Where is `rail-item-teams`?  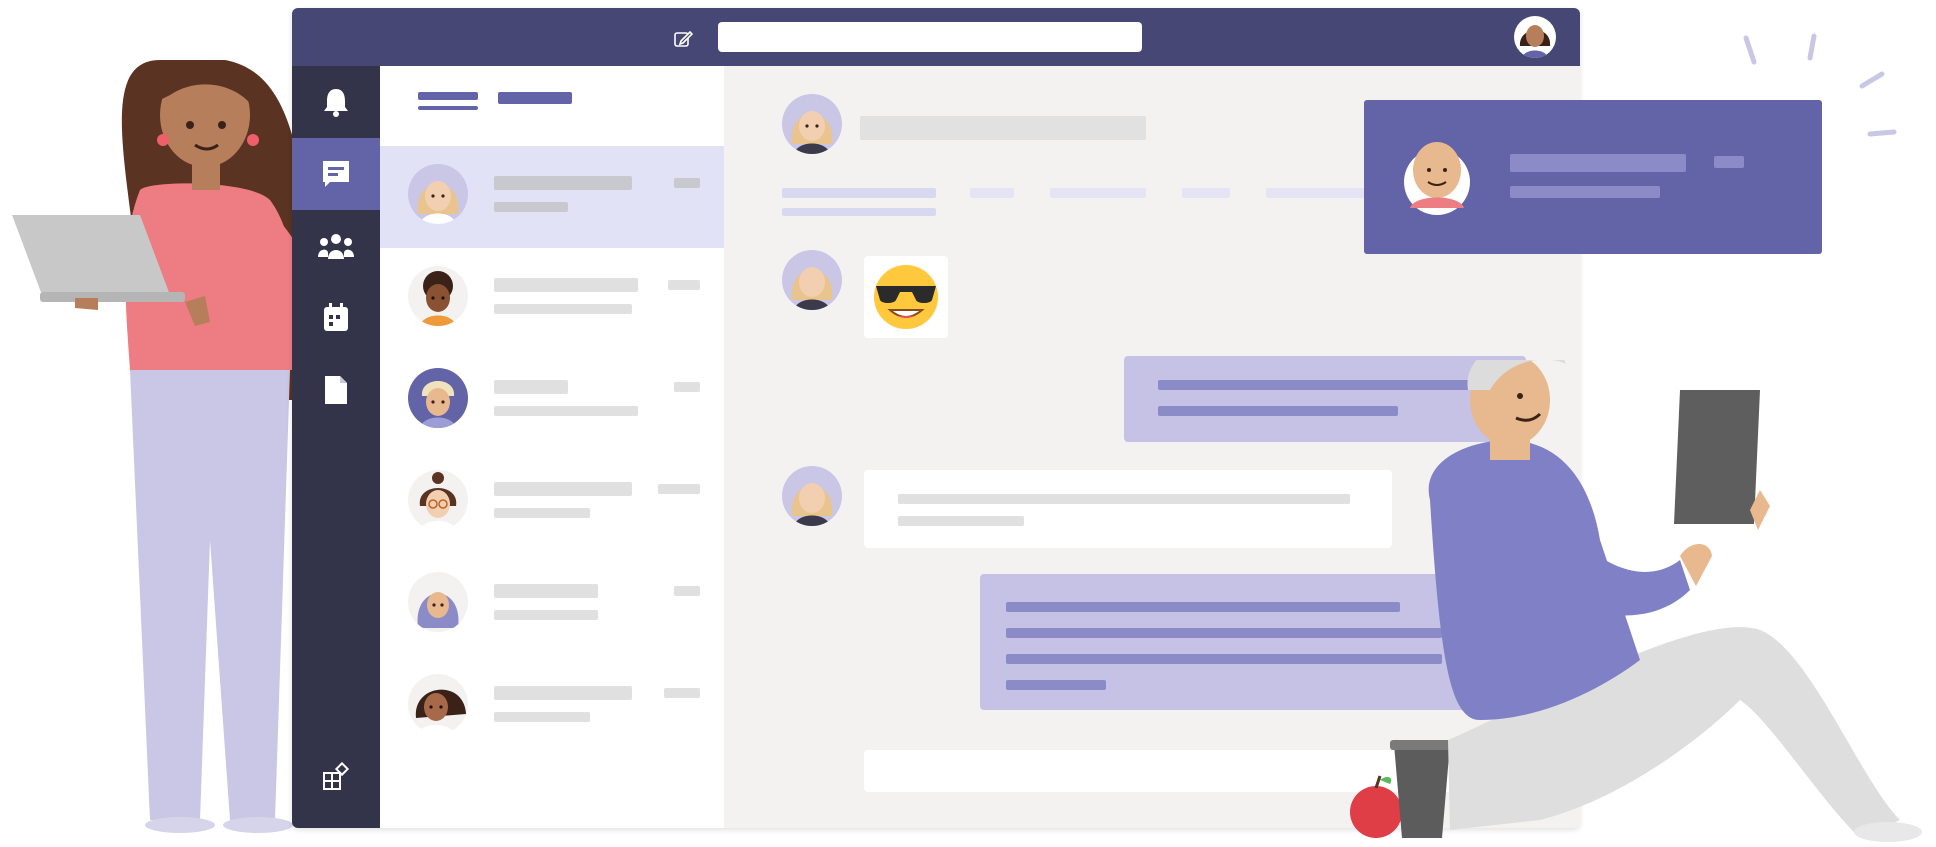
rail-item-teams is located at coordinates (336, 246).